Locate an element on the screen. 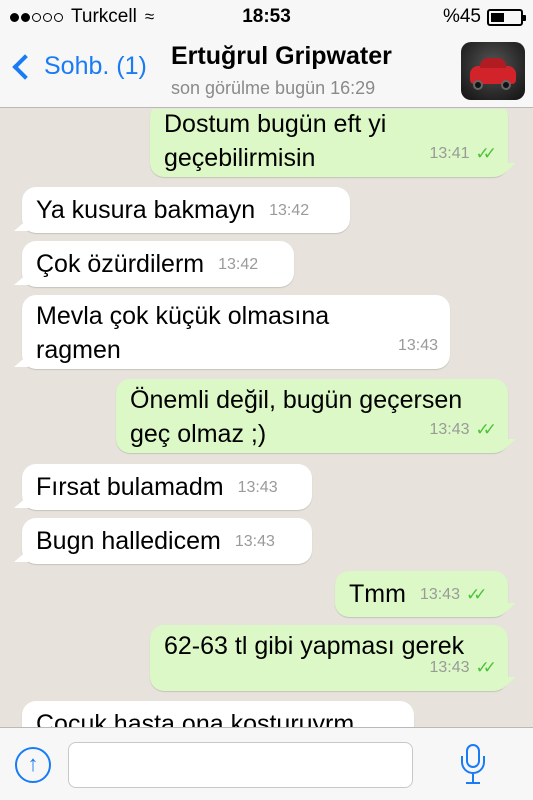 The image size is (533, 800). battery-icon is located at coordinates (506, 17).